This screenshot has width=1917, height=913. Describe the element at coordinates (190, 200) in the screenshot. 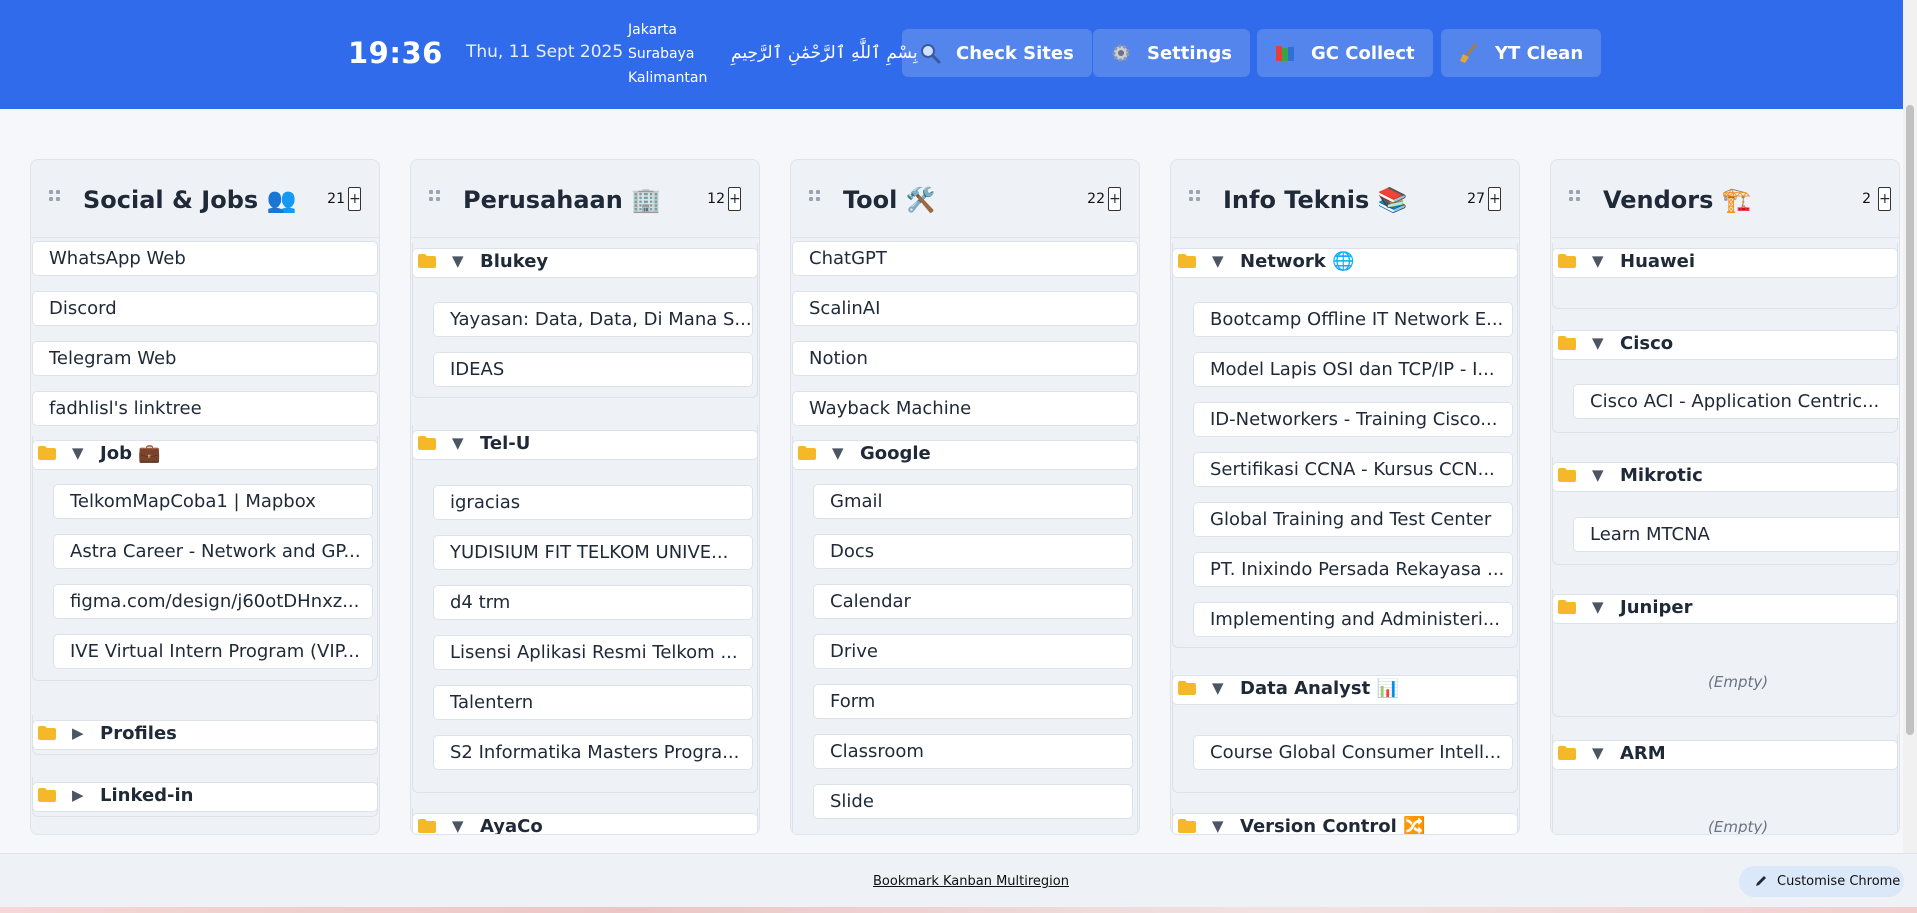

I see `column-title: Social & Jobs 👥` at that location.